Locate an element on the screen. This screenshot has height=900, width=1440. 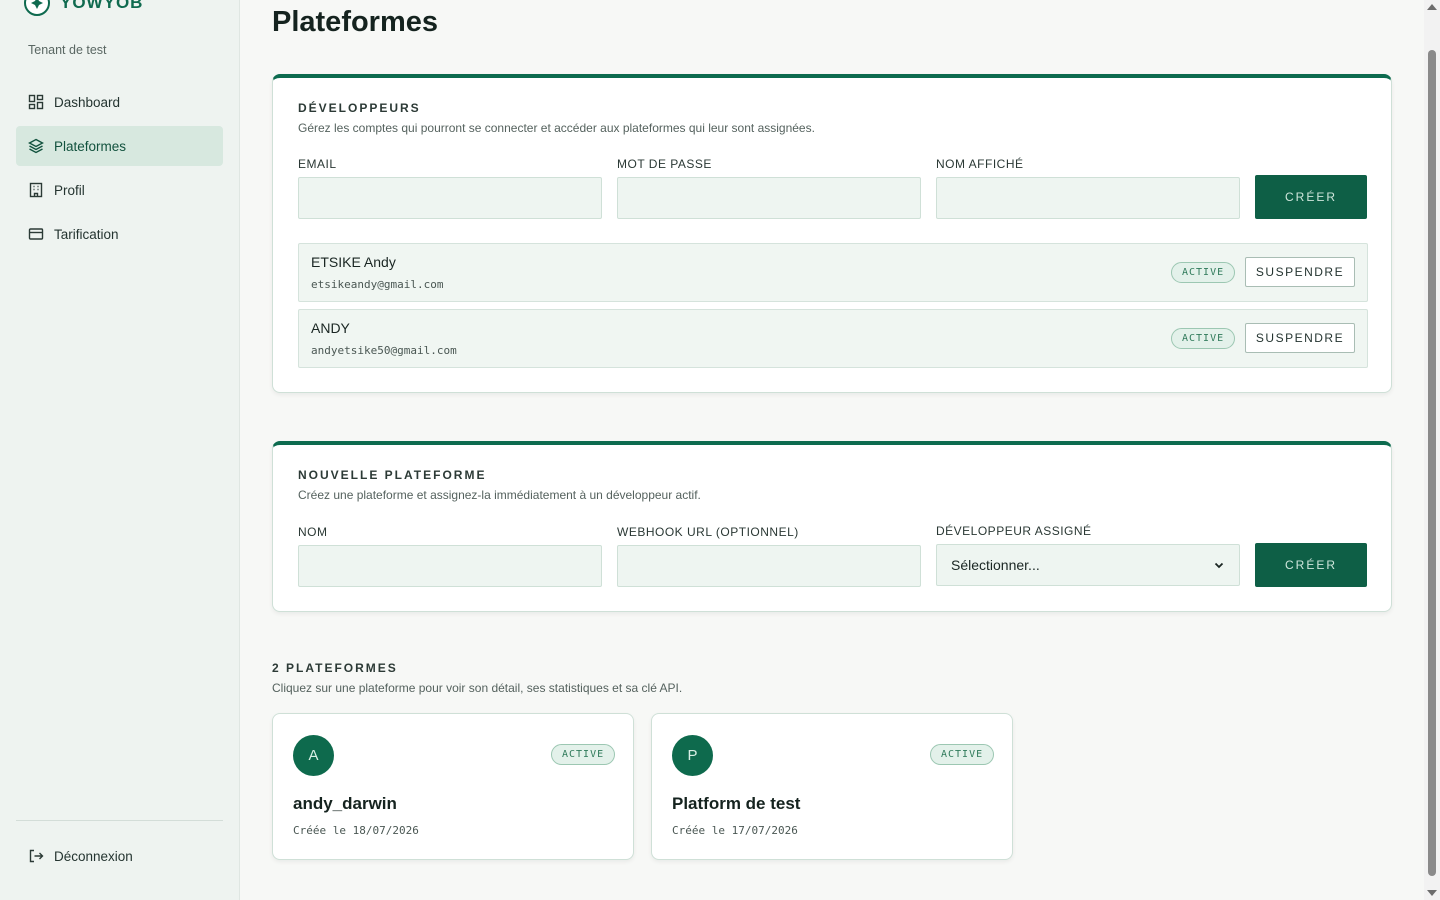
developer-email: andyetsike50@gmail.com is located at coordinates (384, 350).